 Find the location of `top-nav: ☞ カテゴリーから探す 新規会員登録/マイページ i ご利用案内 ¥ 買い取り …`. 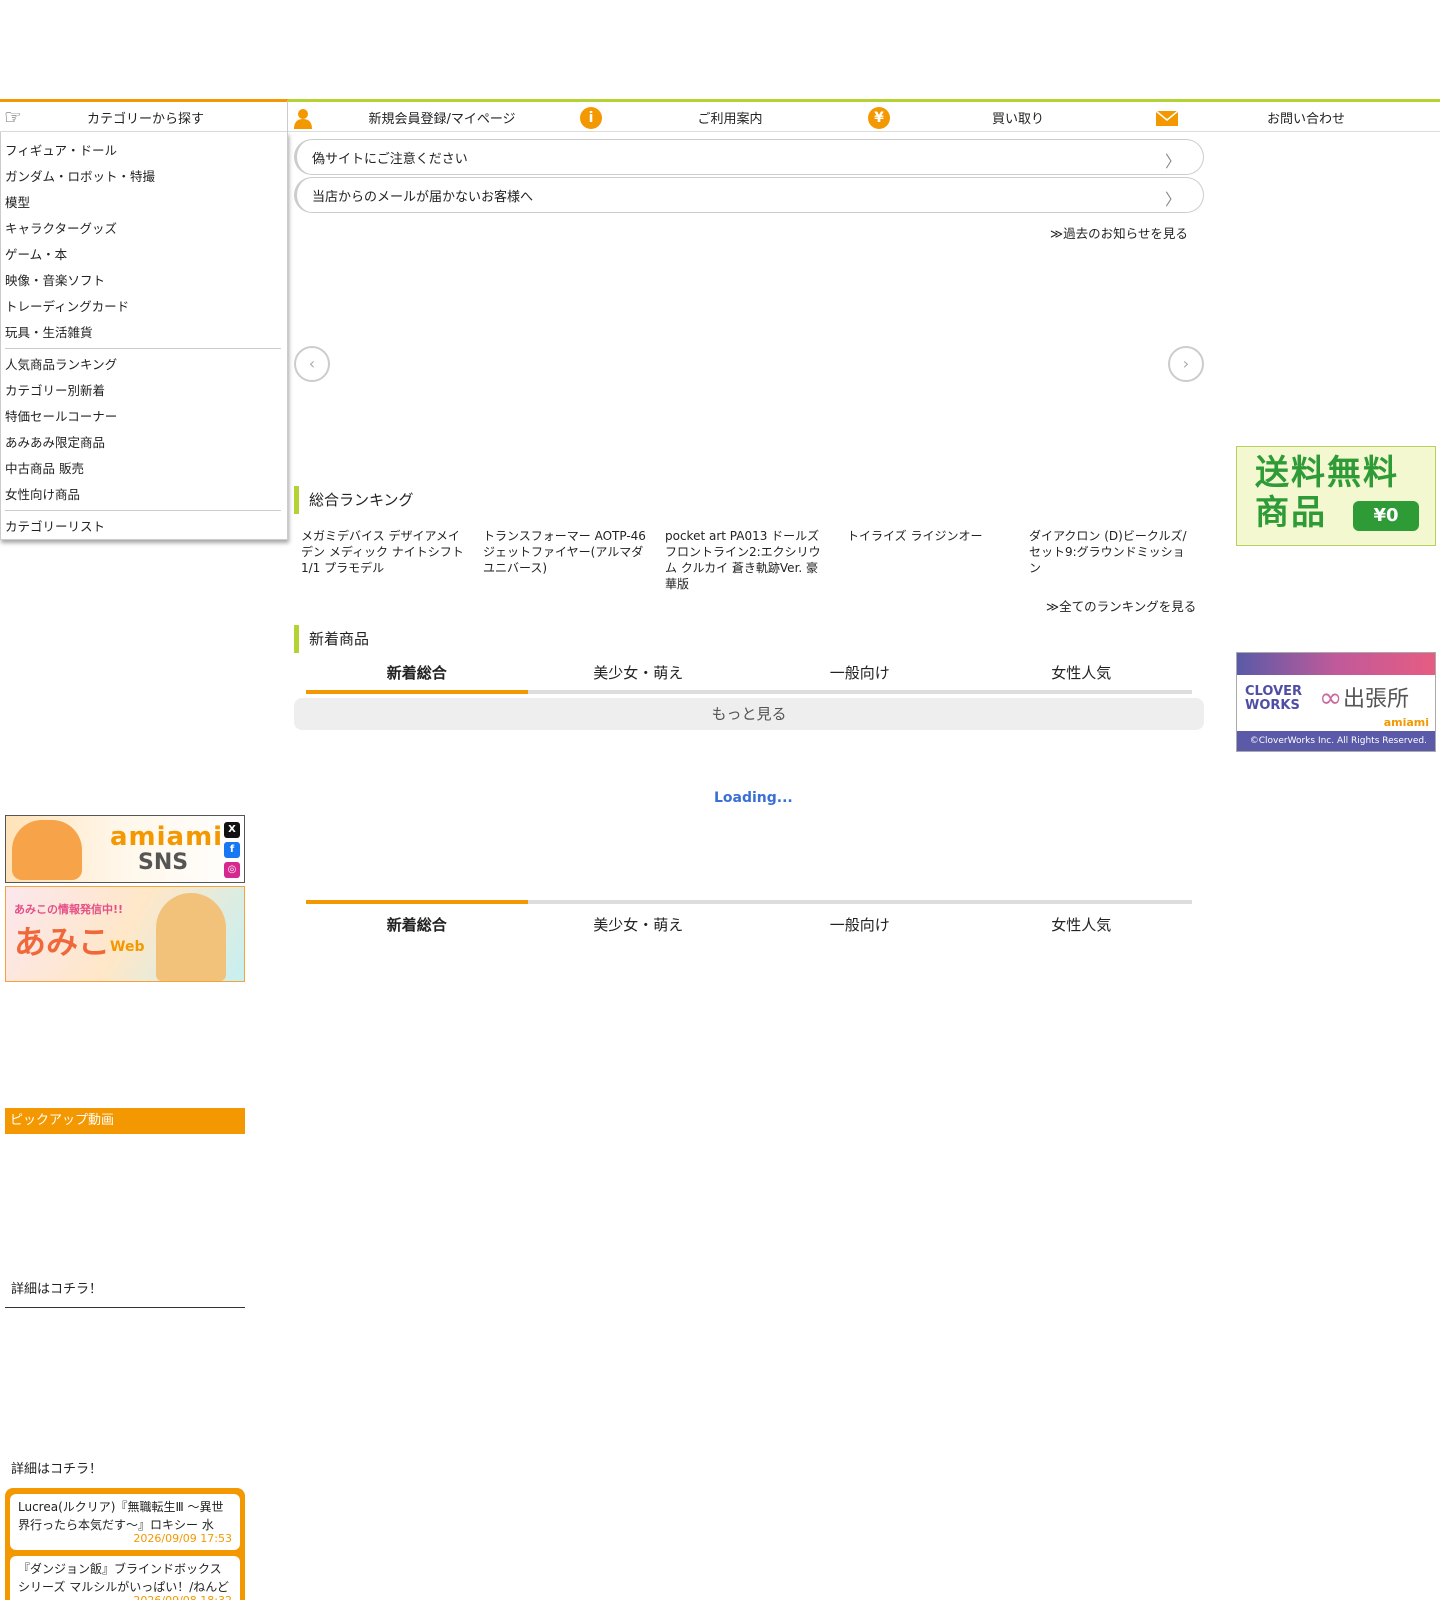

top-nav: ☞ カテゴリーから探す 新規会員登録/マイページ i ご利用案内 ¥ 買い取り … is located at coordinates (720, 115).